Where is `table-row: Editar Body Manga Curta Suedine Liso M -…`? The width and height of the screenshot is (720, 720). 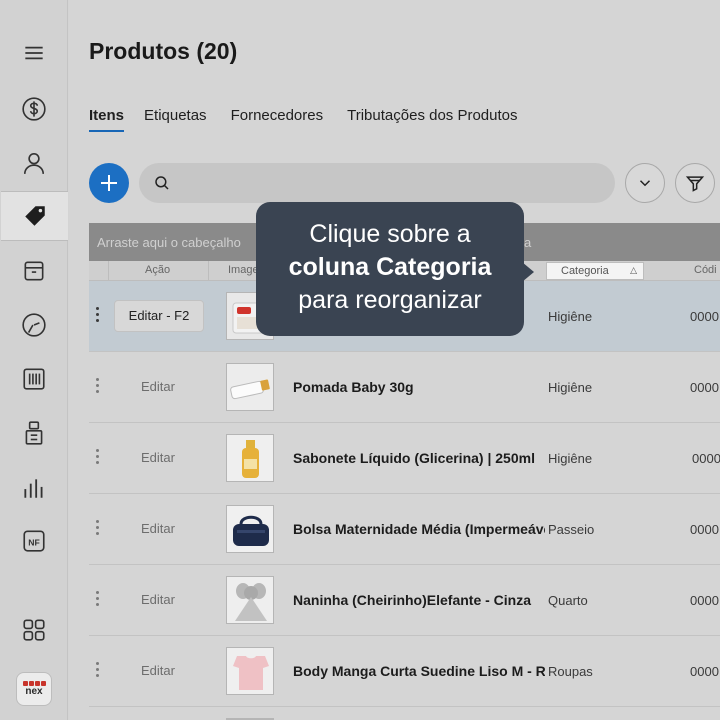 table-row: Editar Body Manga Curta Suedine Liso M -… is located at coordinates (404, 671).